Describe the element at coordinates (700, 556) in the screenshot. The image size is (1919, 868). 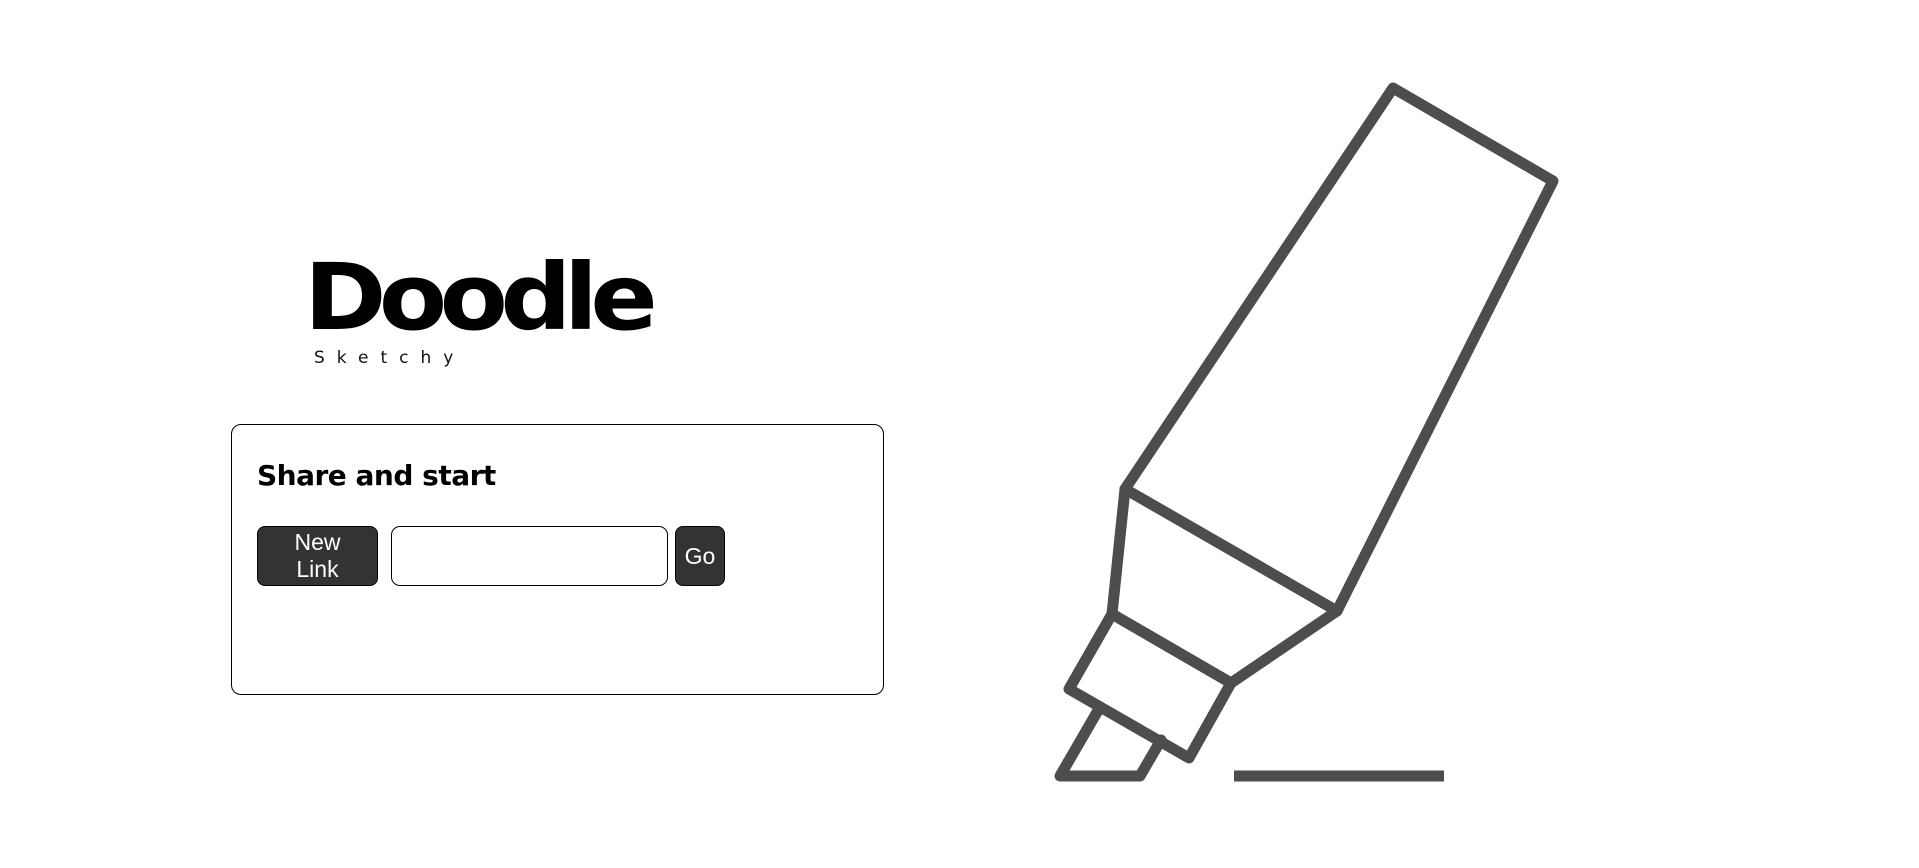
I see `go-button: Go` at that location.